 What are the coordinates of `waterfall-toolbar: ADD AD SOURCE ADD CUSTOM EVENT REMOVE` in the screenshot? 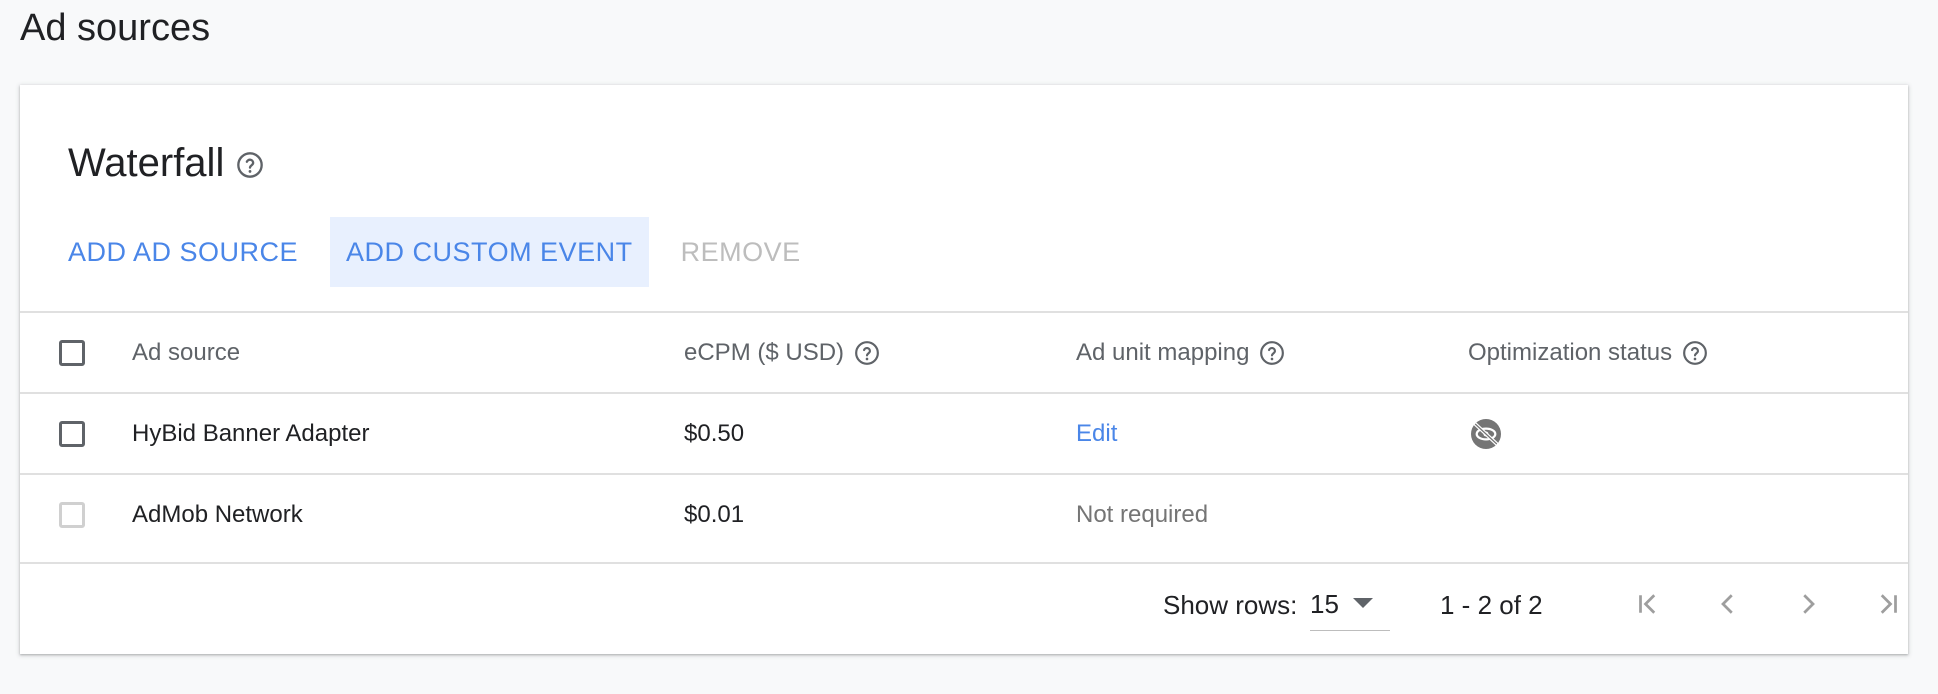 It's located at (442, 252).